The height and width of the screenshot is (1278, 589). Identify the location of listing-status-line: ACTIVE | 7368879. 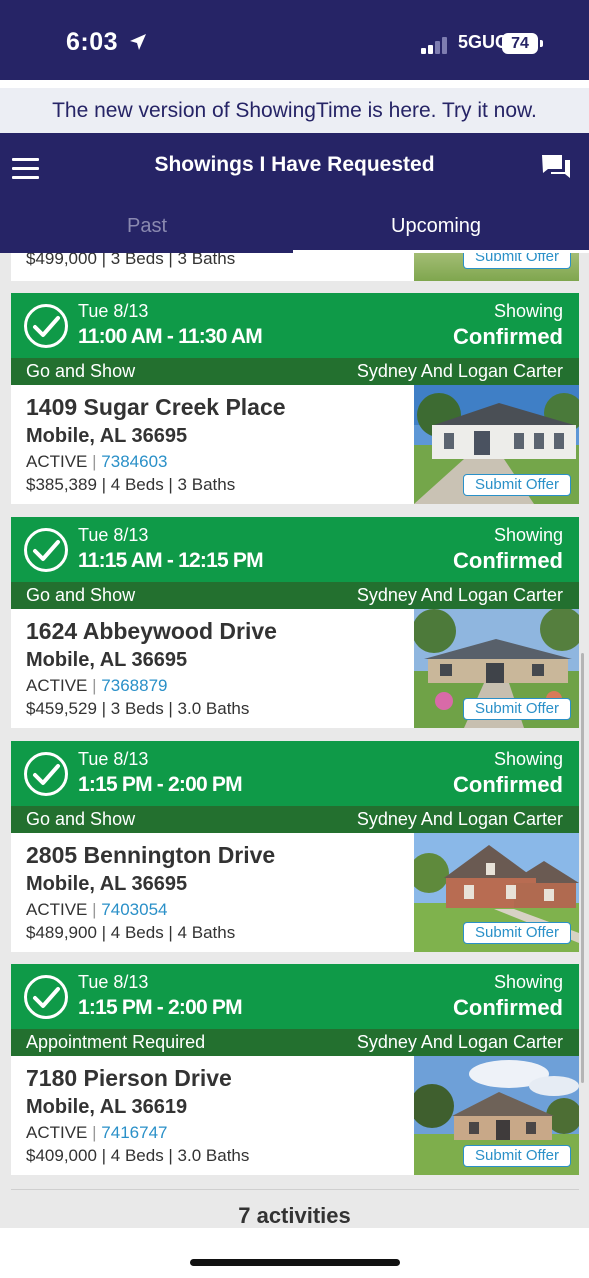
(96, 686).